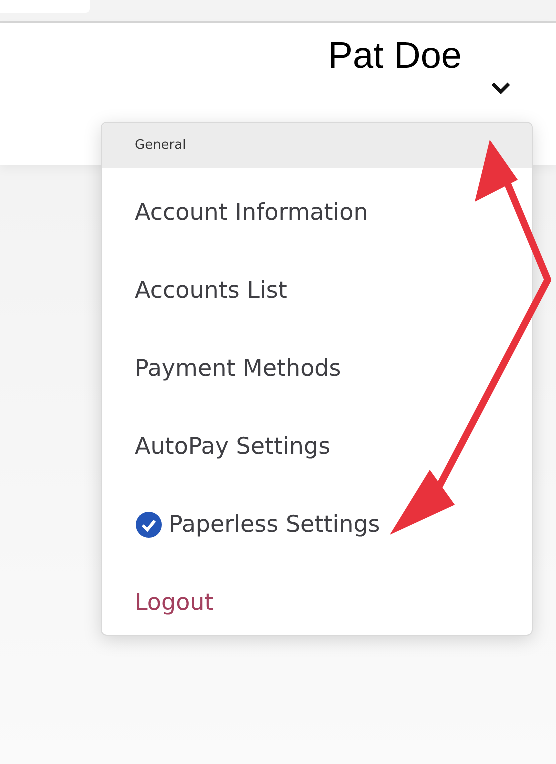 The height and width of the screenshot is (764, 556). Describe the element at coordinates (211, 291) in the screenshot. I see `menu-item: Accounts List` at that location.